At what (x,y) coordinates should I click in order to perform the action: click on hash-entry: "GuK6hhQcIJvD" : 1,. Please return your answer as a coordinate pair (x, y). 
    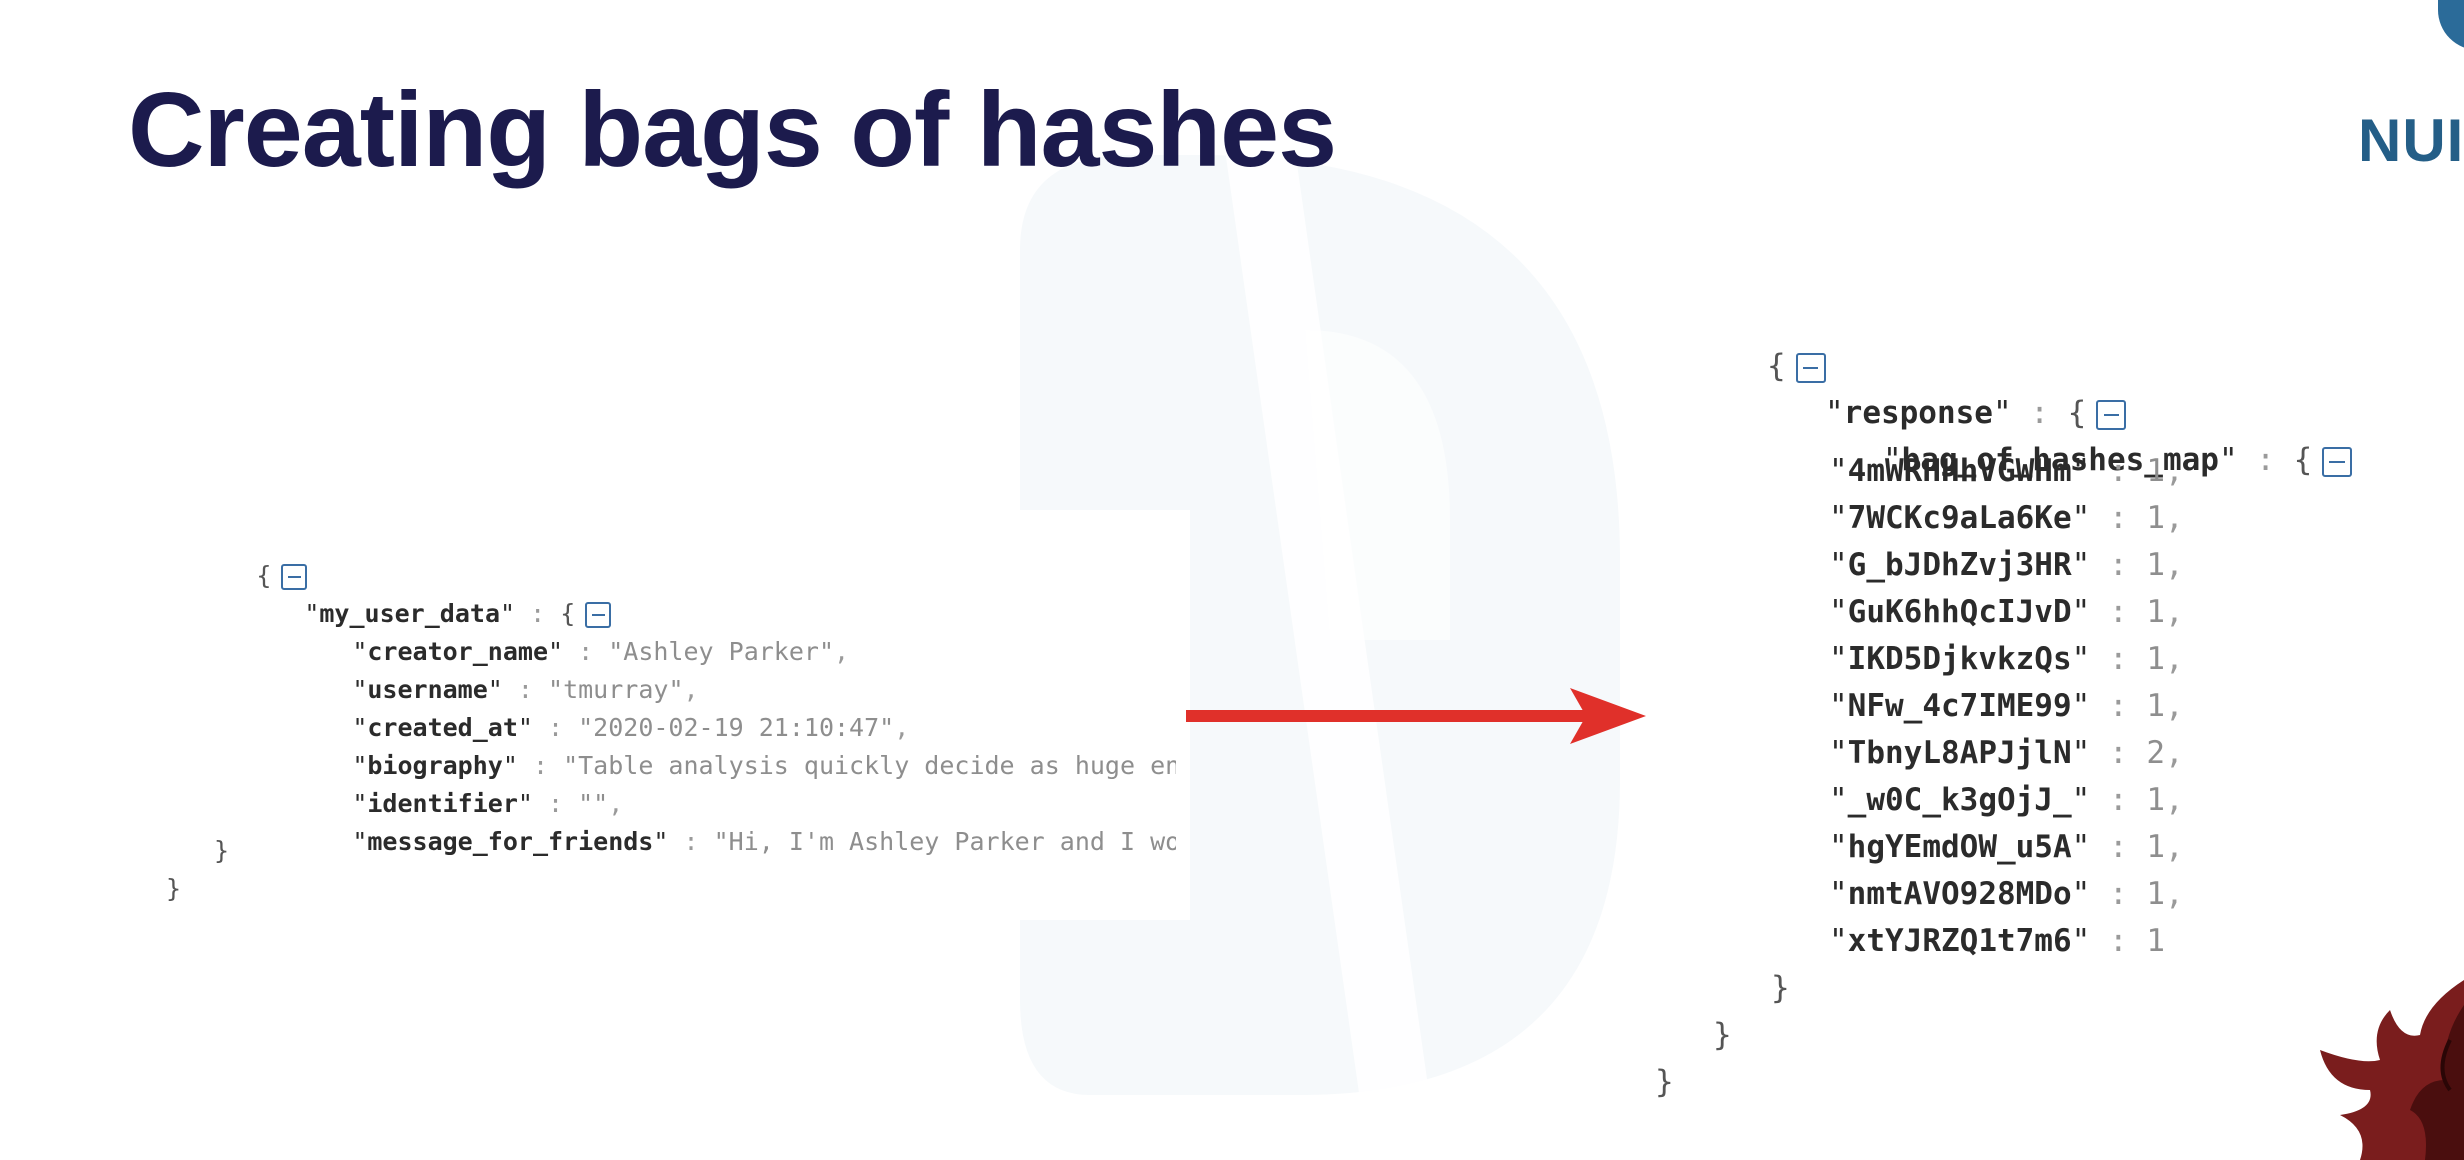
    Looking at the image, I should click on (2006, 612).